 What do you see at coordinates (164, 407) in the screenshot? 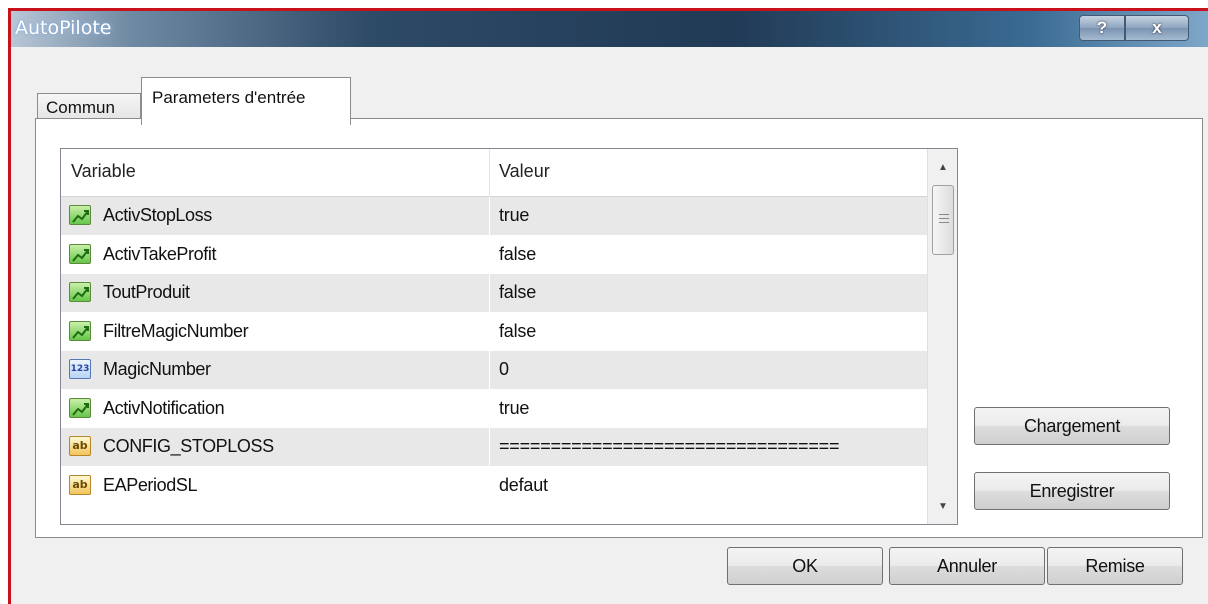
I see `variable-name: ActivNotification` at bounding box center [164, 407].